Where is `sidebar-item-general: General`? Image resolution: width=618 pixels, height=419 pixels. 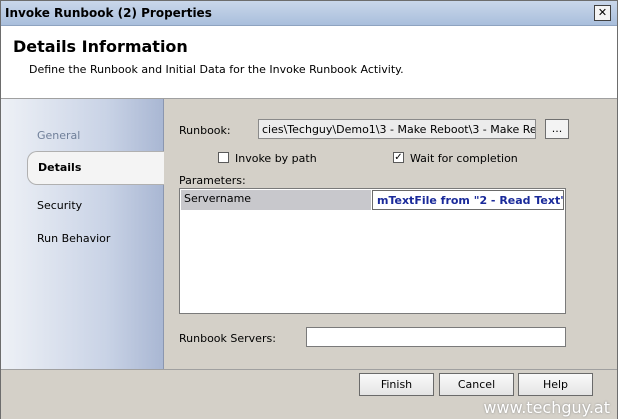 sidebar-item-general: General is located at coordinates (58, 135).